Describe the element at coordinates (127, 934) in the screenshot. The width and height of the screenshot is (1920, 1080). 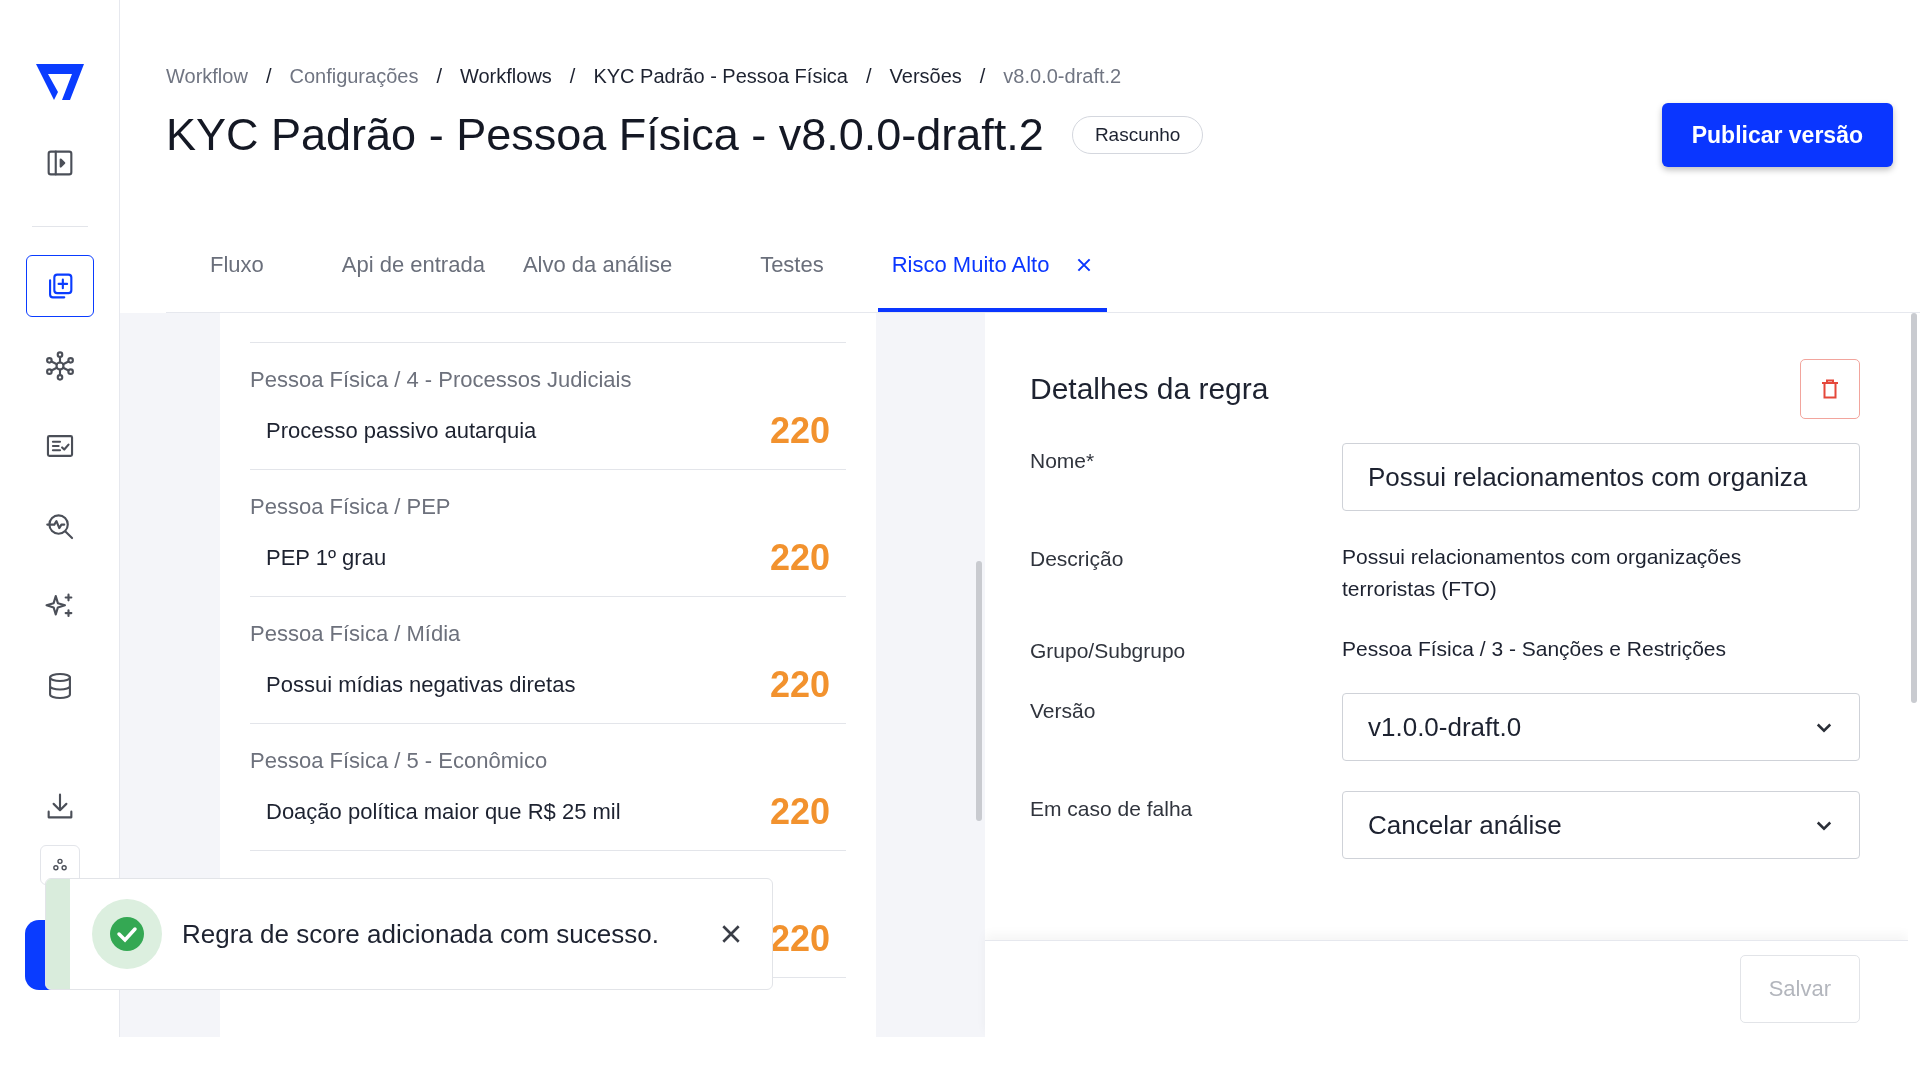
I see `check-icon` at that location.